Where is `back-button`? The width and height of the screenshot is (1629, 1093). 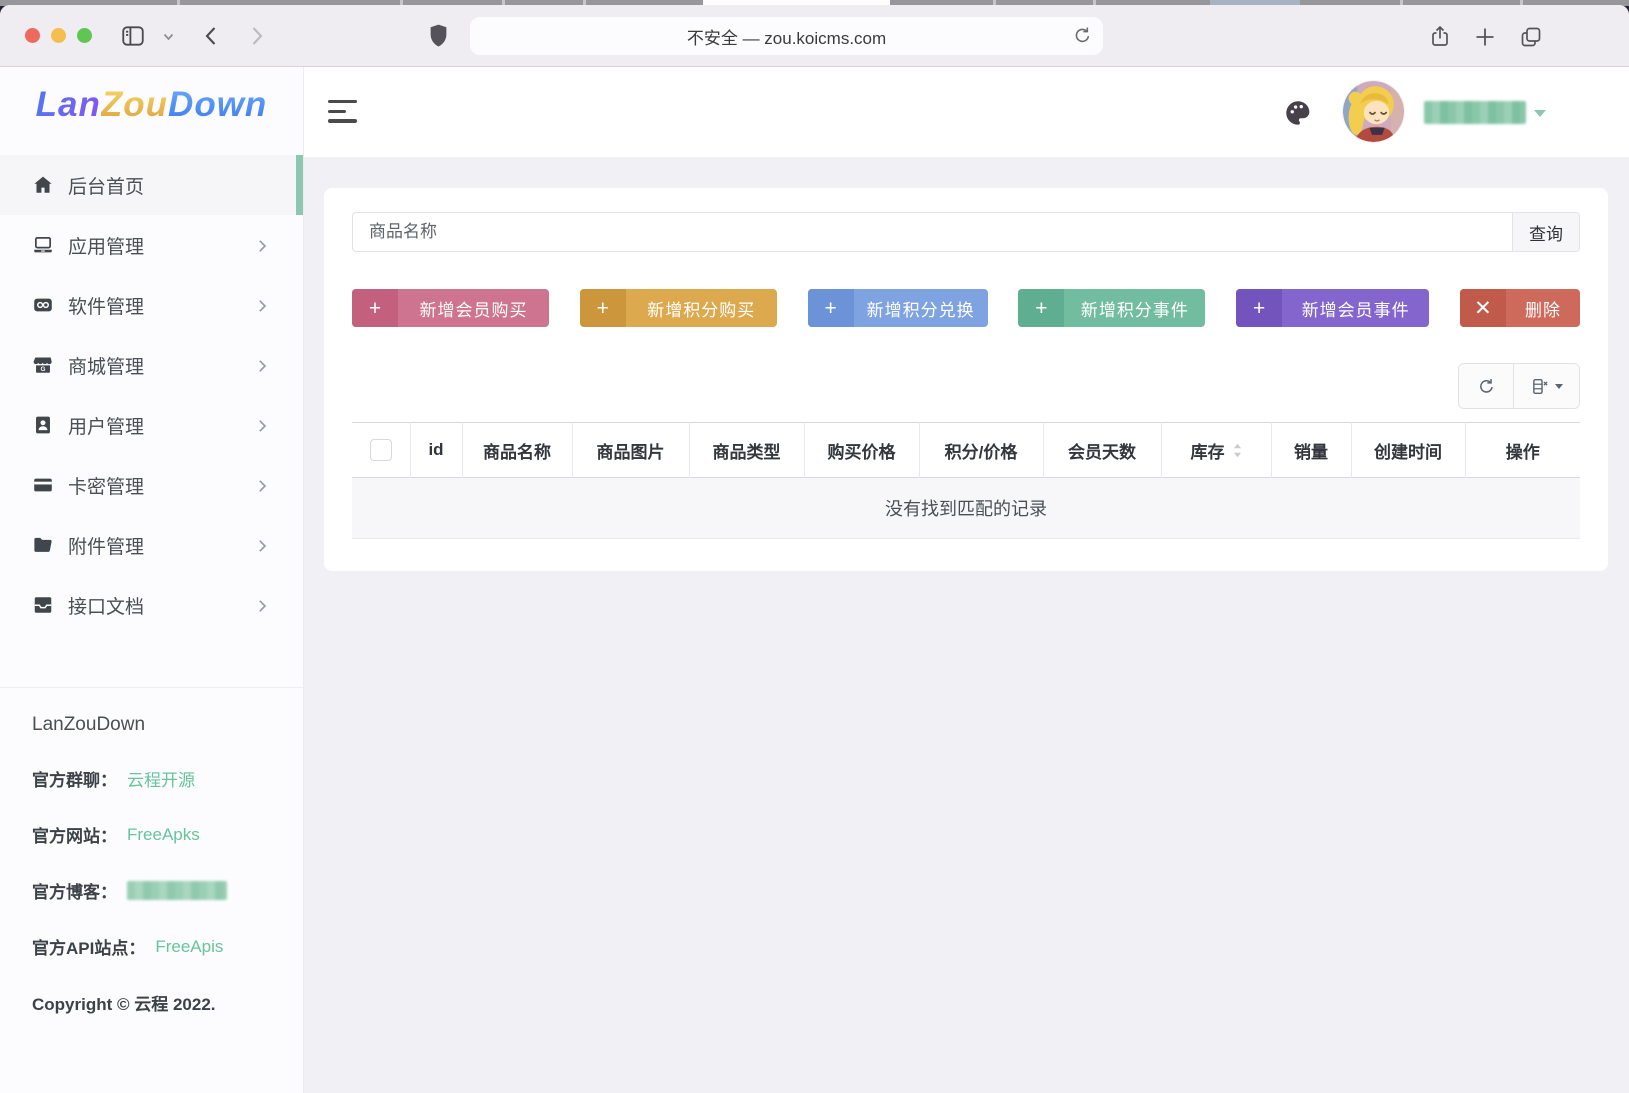 back-button is located at coordinates (210, 36).